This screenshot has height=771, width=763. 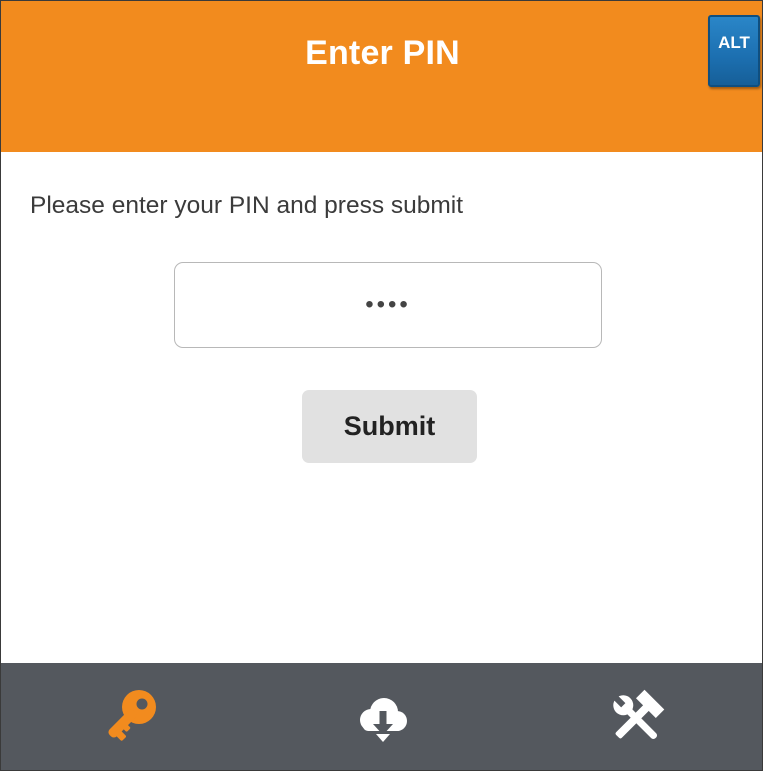 I want to click on pin-input, so click(x=388, y=305).